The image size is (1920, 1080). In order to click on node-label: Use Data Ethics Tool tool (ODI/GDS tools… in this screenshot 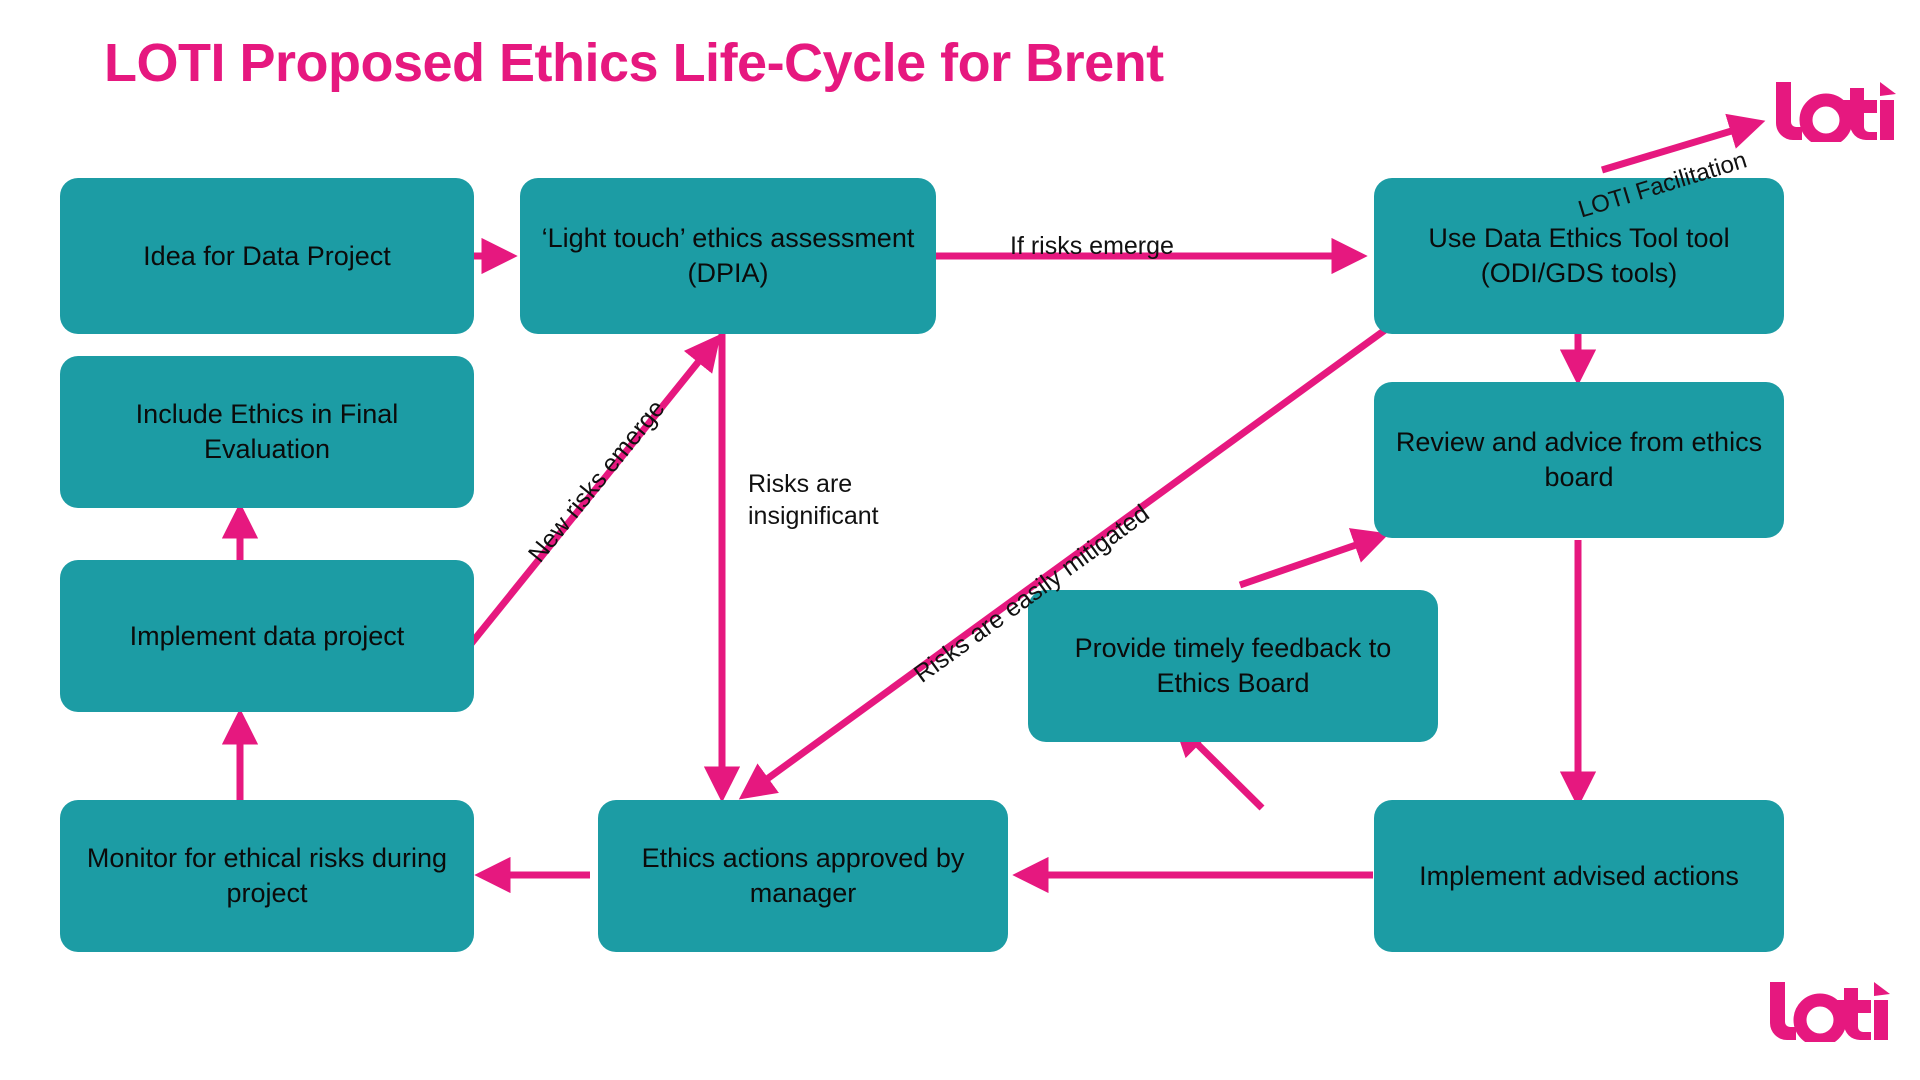, I will do `click(1579, 255)`.